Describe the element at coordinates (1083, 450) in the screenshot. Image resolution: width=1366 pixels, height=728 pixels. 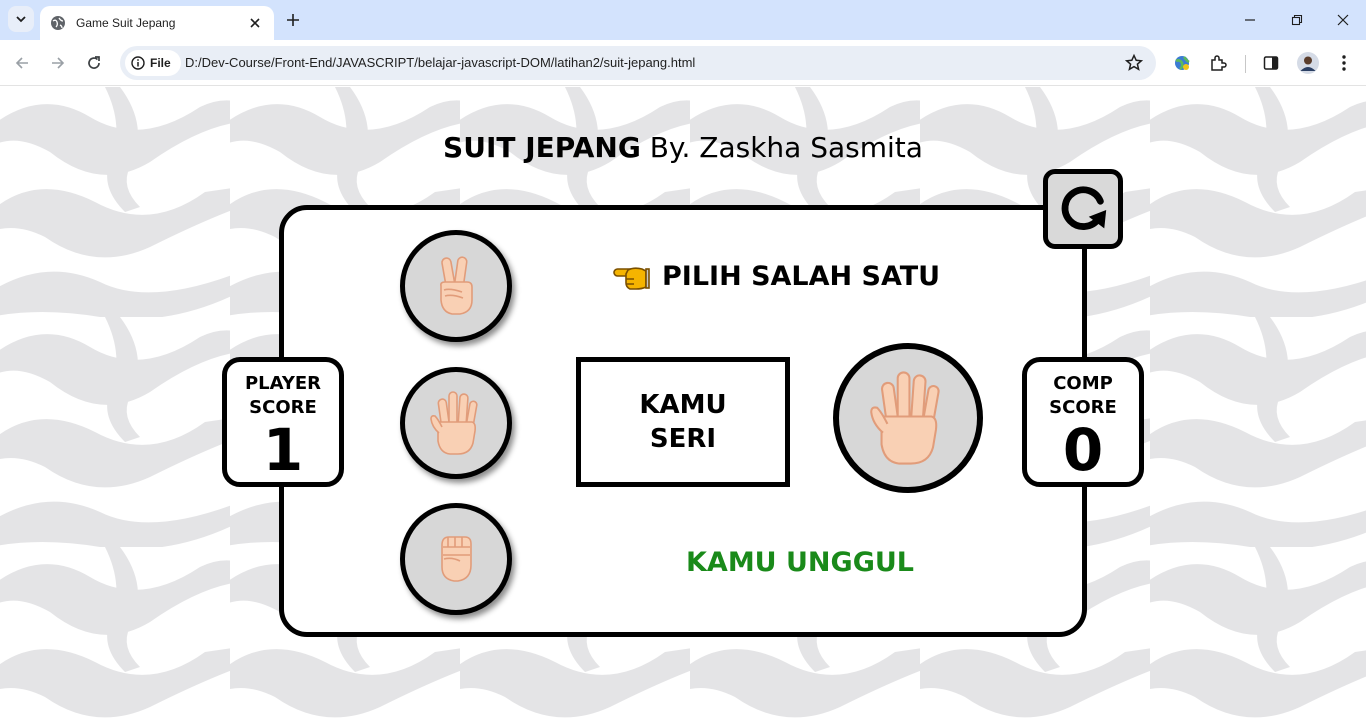
I see `comp-score-value: 0` at that location.